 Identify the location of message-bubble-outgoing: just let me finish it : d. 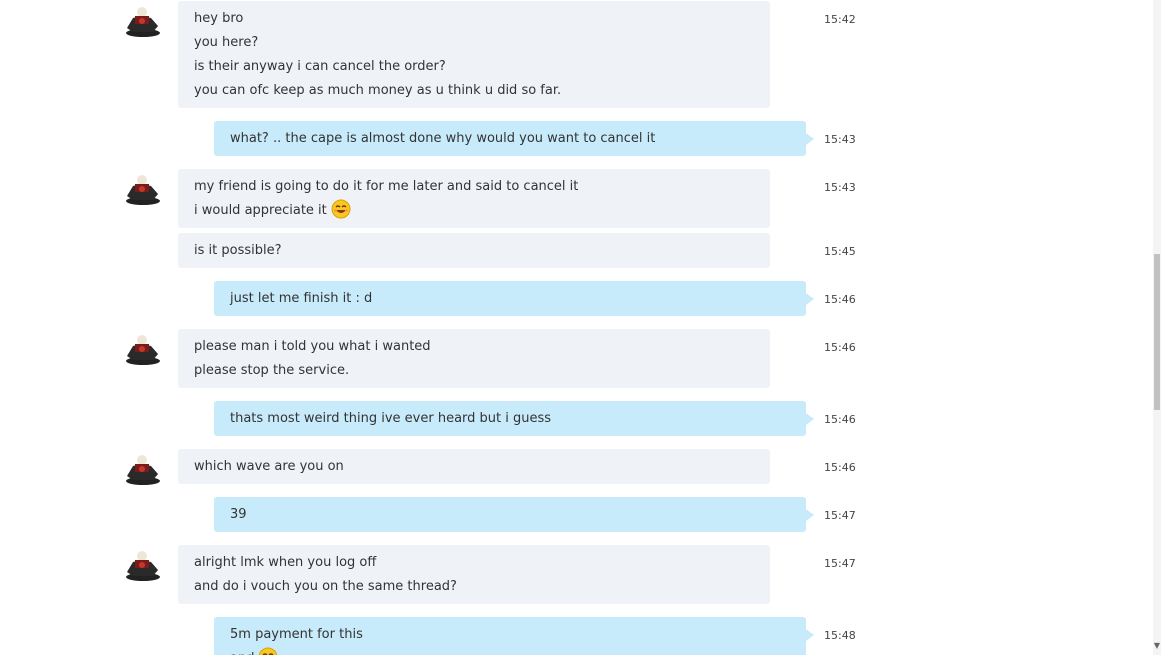
(514, 298).